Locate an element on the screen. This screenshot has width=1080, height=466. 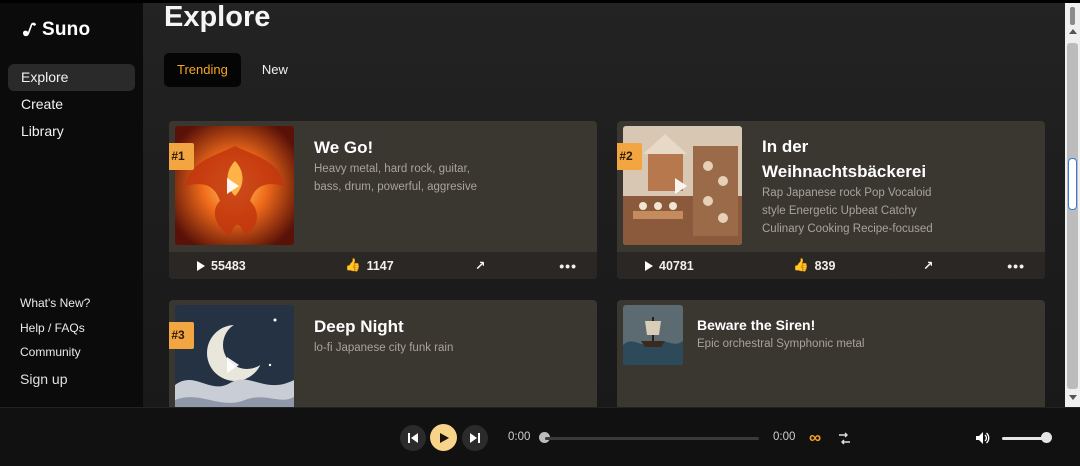
next-button is located at coordinates (475, 438).